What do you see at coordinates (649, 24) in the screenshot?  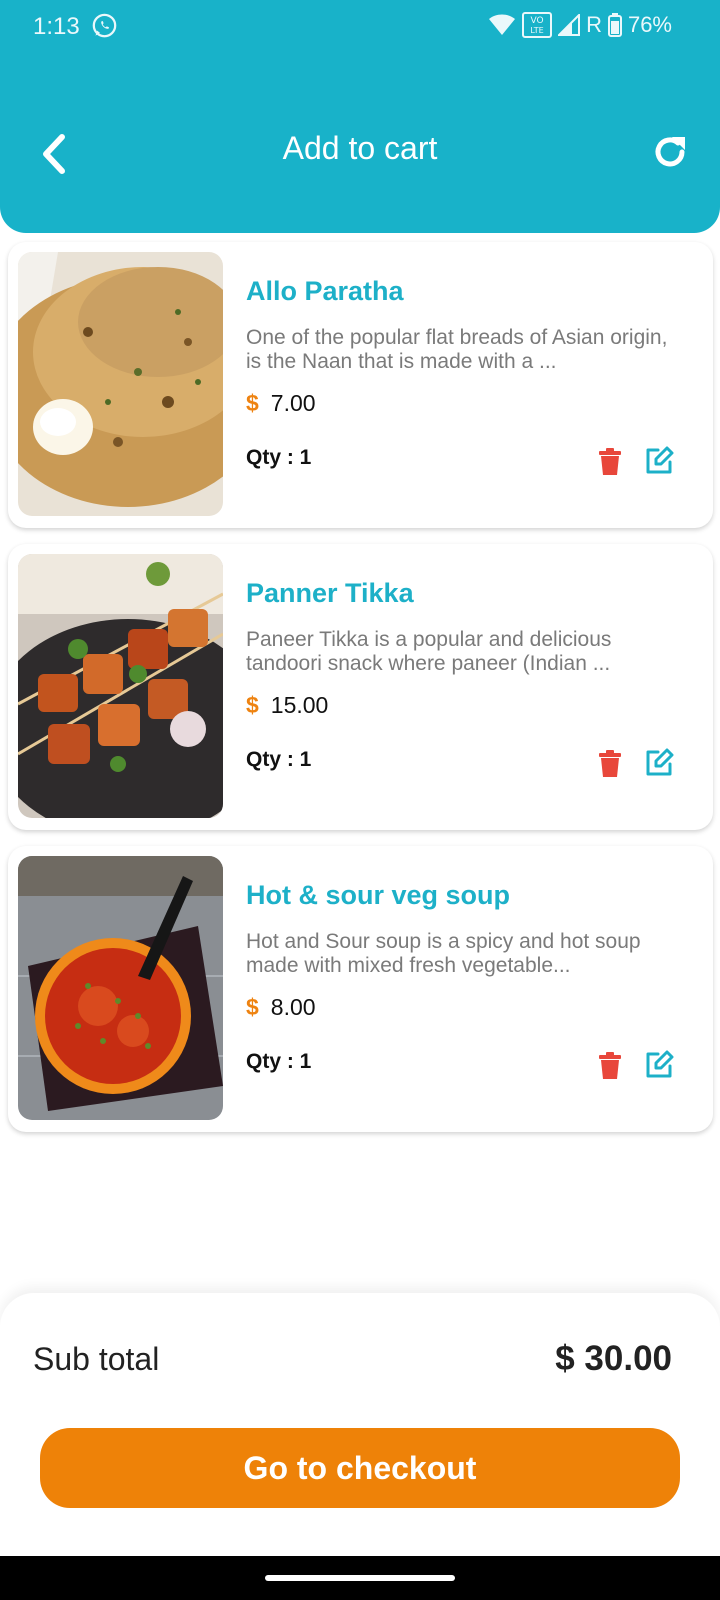 I see `battery-level: 76%` at bounding box center [649, 24].